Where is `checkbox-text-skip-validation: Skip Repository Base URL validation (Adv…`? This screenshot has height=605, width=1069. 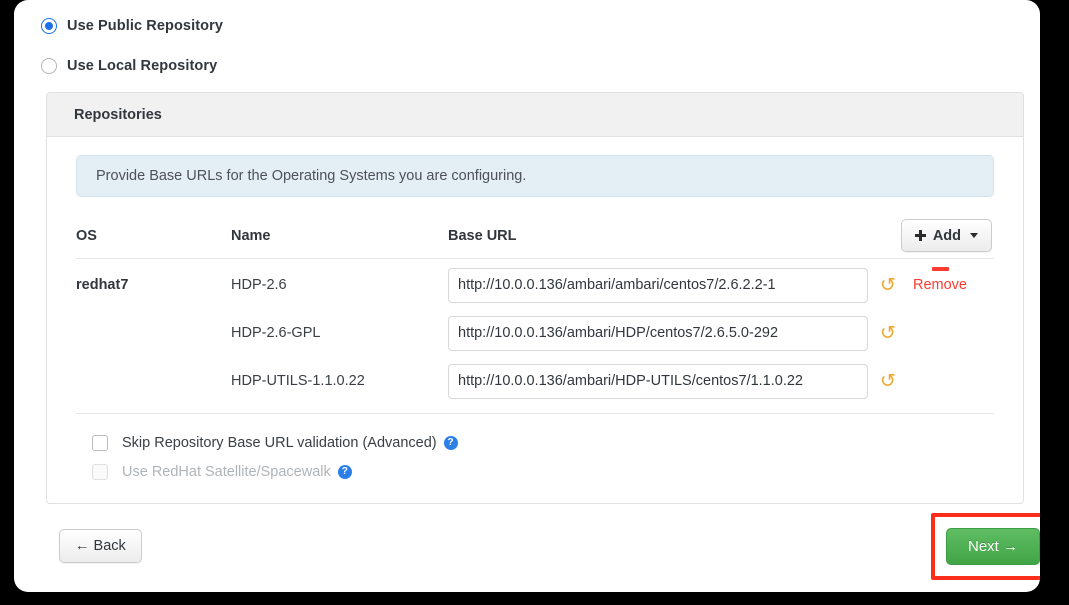 checkbox-text-skip-validation: Skip Repository Base URL validation (Adv… is located at coordinates (279, 442).